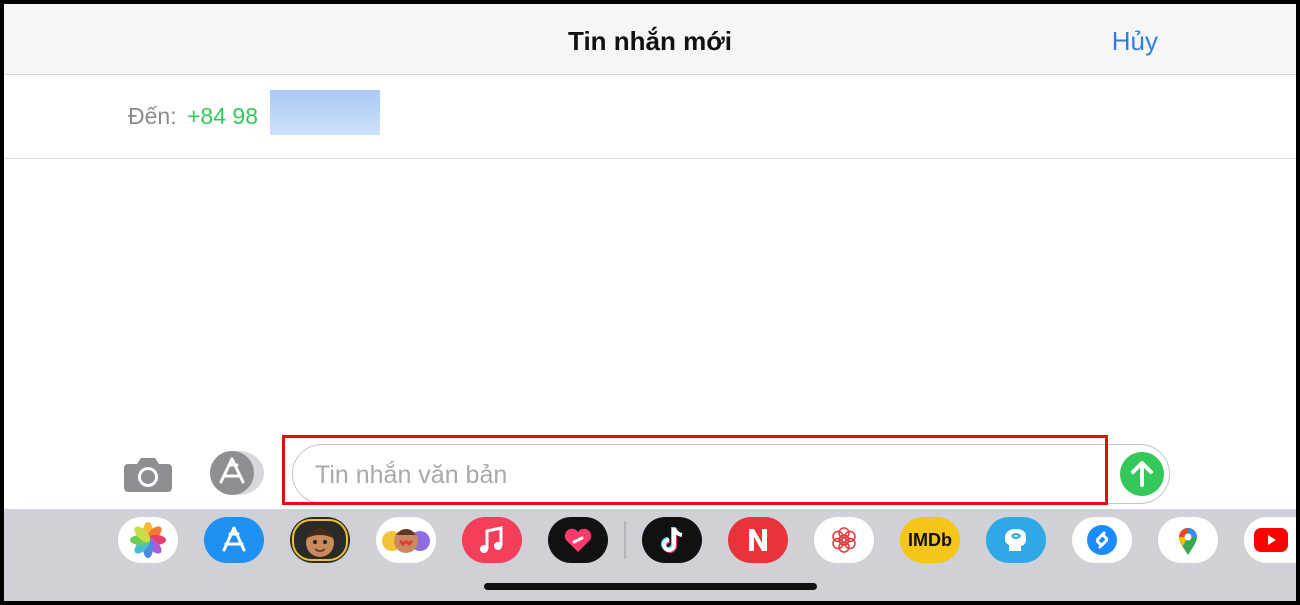  I want to click on music-note-icon, so click(491, 539).